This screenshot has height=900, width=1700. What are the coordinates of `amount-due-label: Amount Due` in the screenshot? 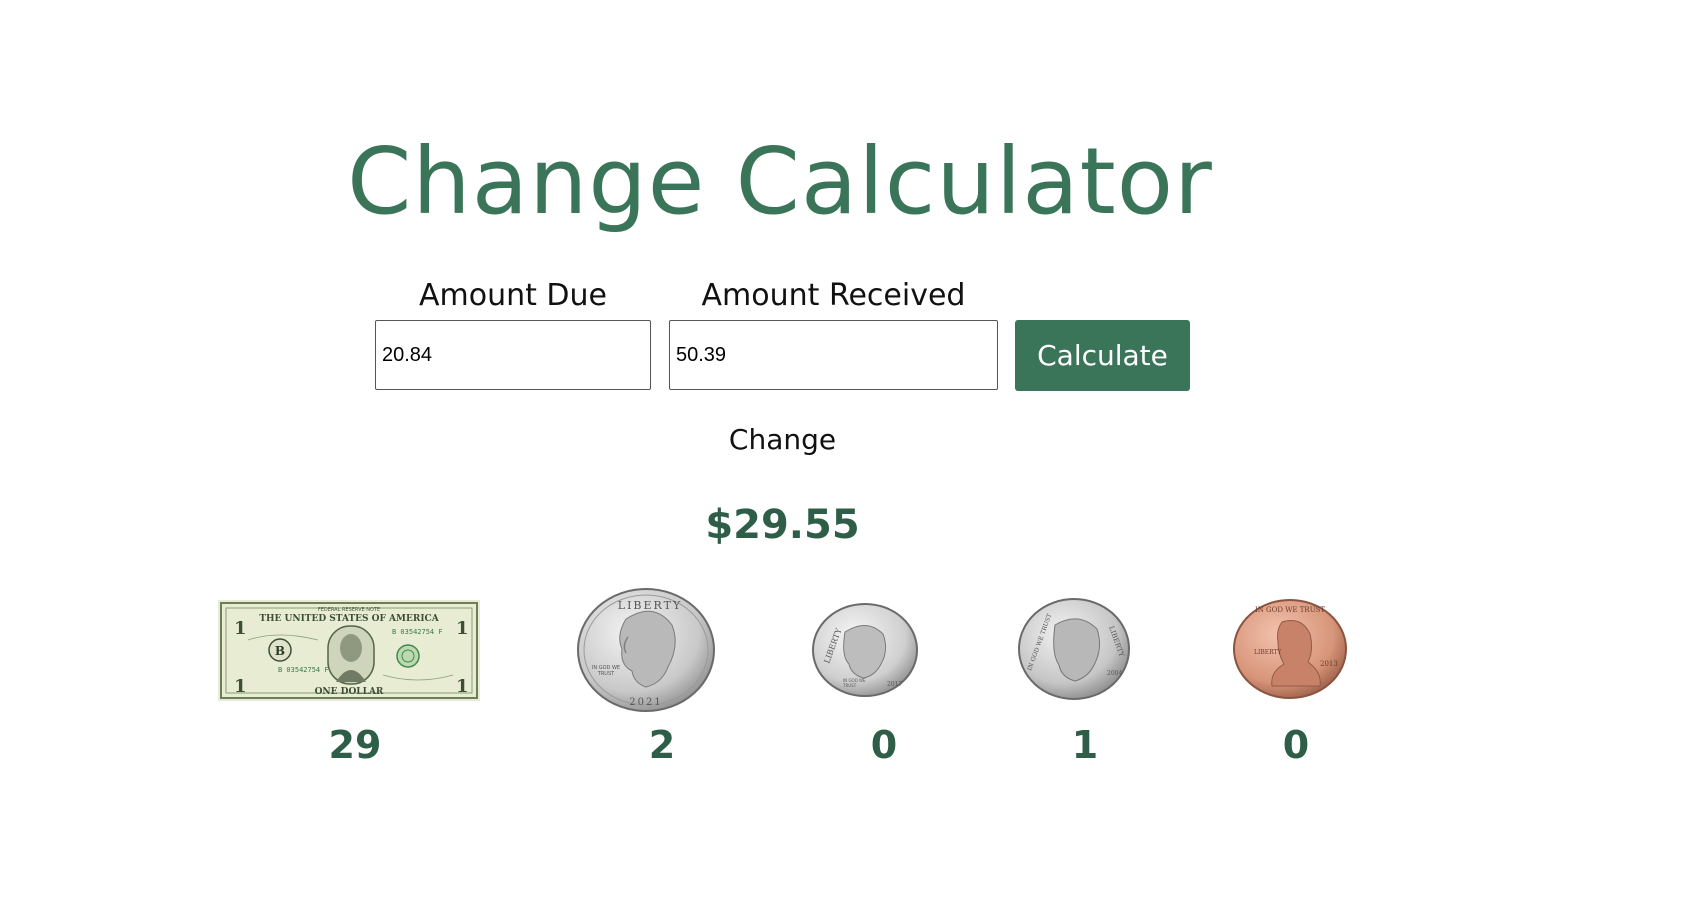 It's located at (513, 295).